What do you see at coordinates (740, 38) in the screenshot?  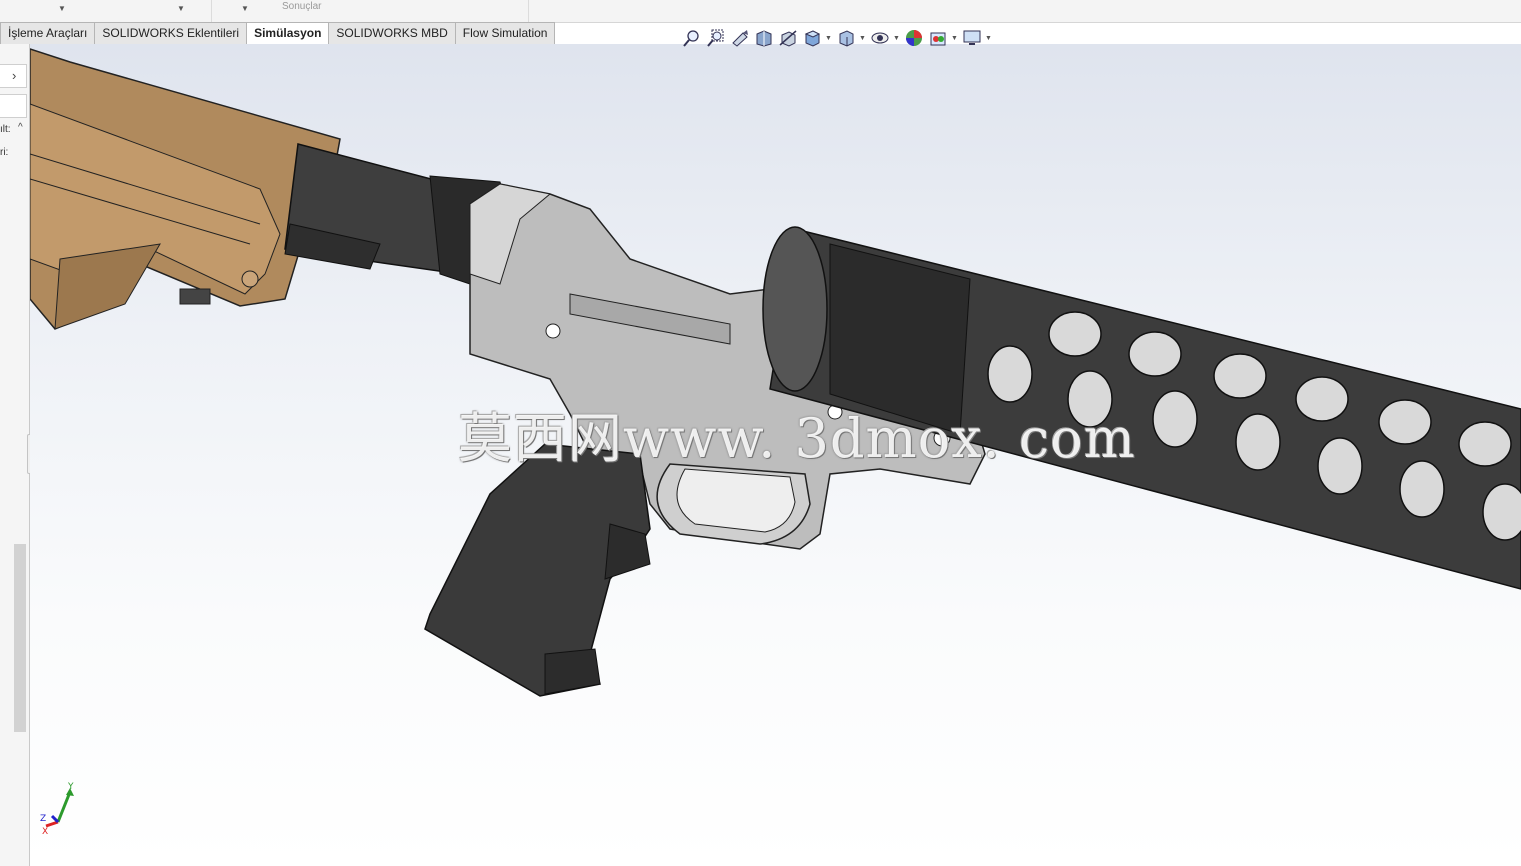 I see `previous-view-icon` at bounding box center [740, 38].